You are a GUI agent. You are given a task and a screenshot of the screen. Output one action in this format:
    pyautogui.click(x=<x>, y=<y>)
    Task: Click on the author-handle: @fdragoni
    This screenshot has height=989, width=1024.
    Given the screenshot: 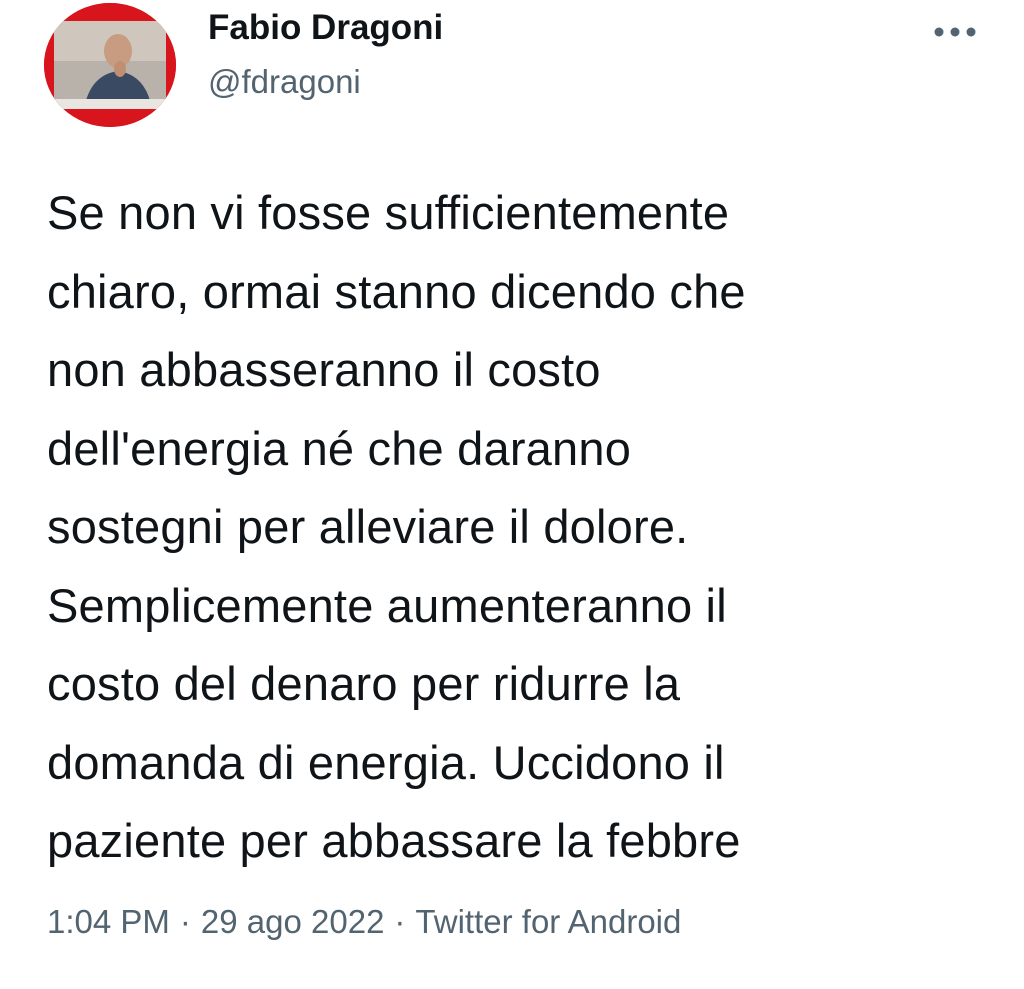 What is the action you would take?
    pyautogui.click(x=284, y=82)
    